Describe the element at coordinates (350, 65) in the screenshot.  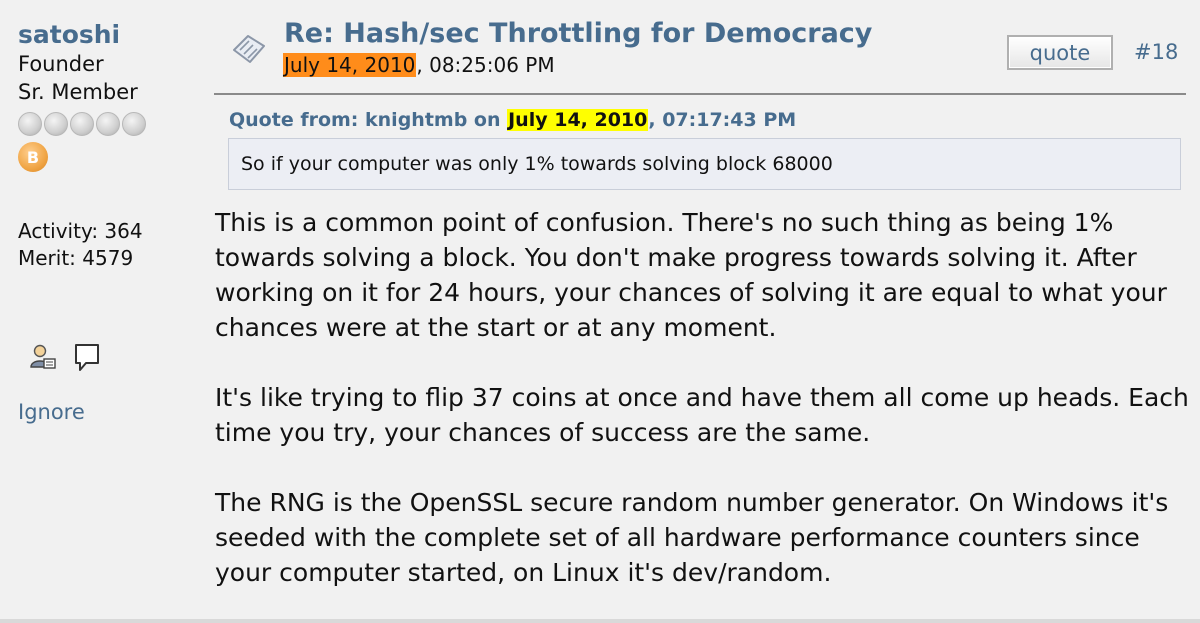
I see `post-date-highlight: July 14, 2010` at that location.